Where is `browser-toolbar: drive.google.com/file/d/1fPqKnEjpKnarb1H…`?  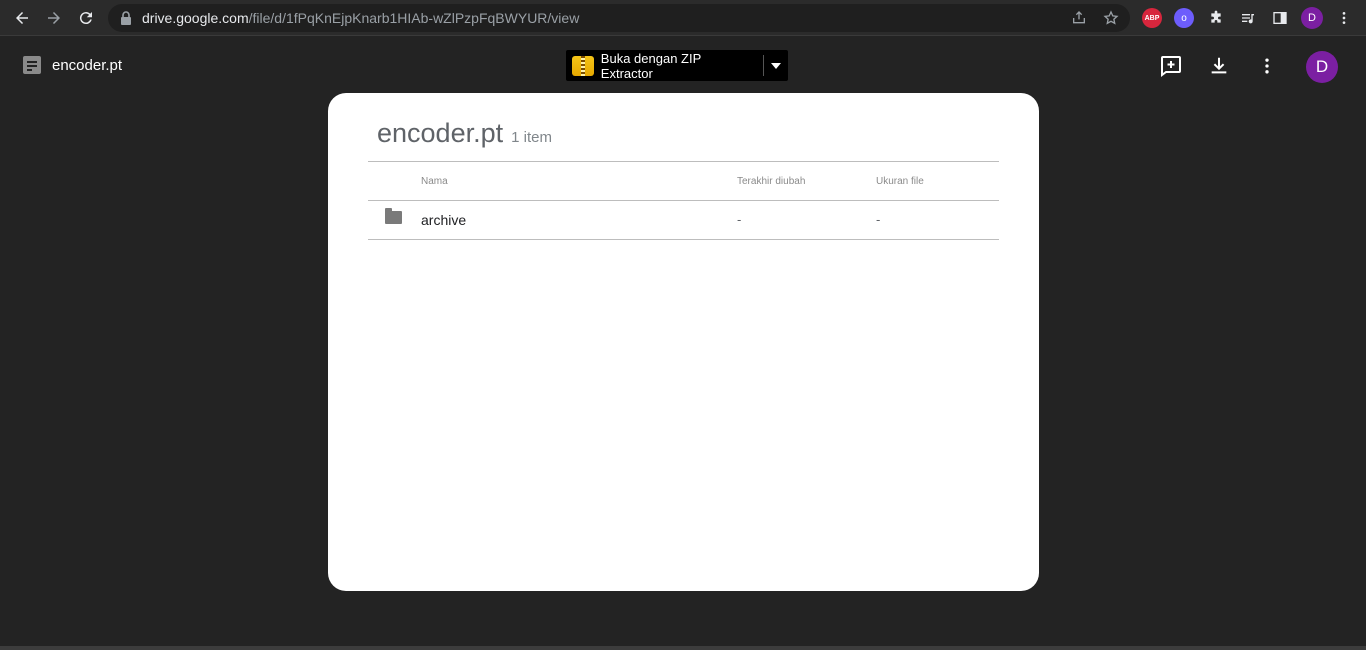 browser-toolbar: drive.google.com/file/d/1fPqKnEjpKnarb1H… is located at coordinates (683, 18).